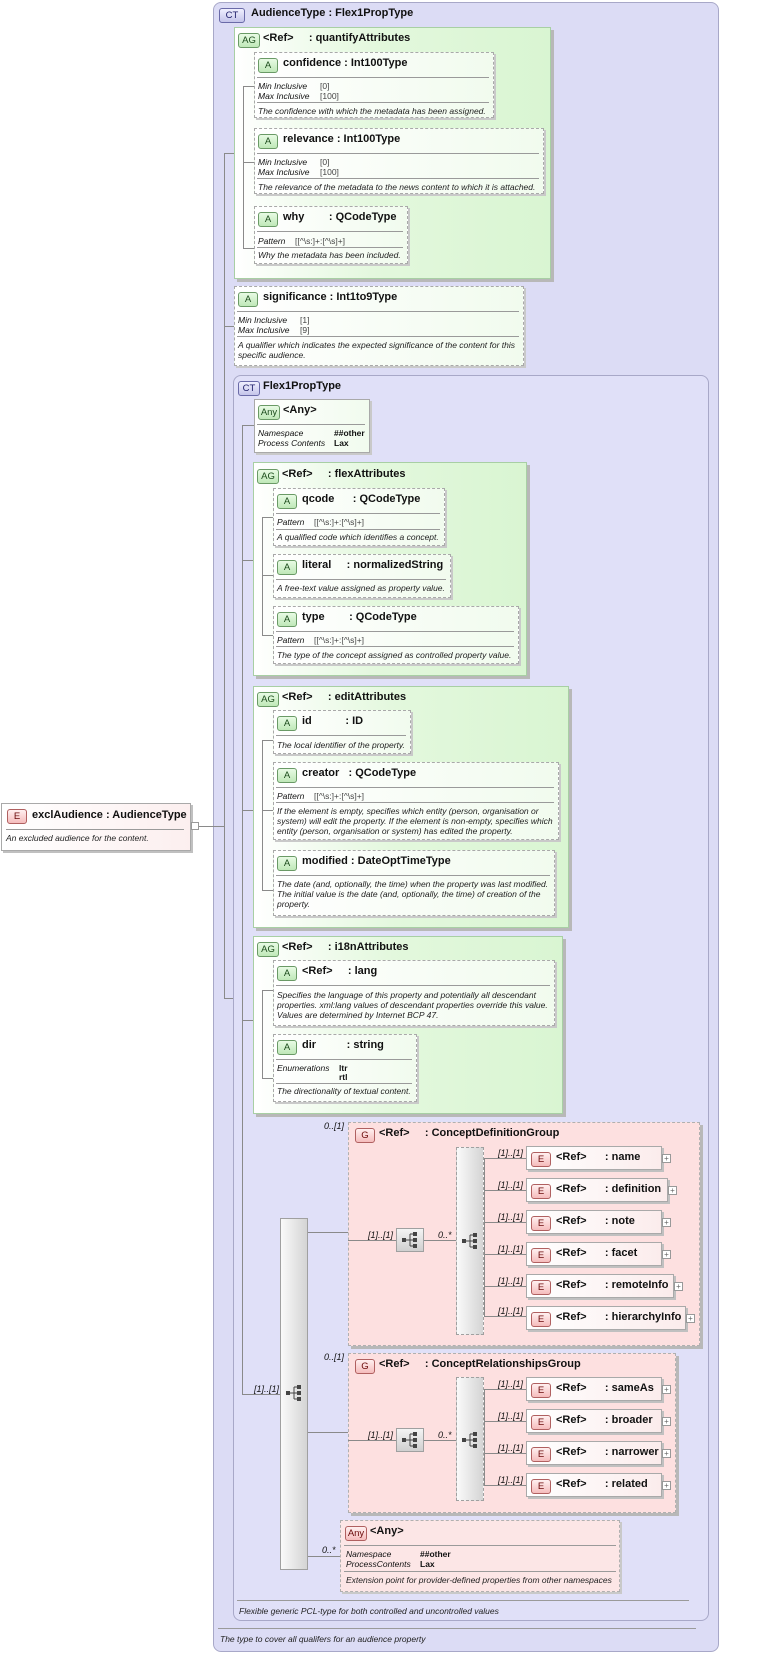 The image size is (761, 1655). What do you see at coordinates (305, 330) in the screenshot?
I see `facet-value: [9]` at bounding box center [305, 330].